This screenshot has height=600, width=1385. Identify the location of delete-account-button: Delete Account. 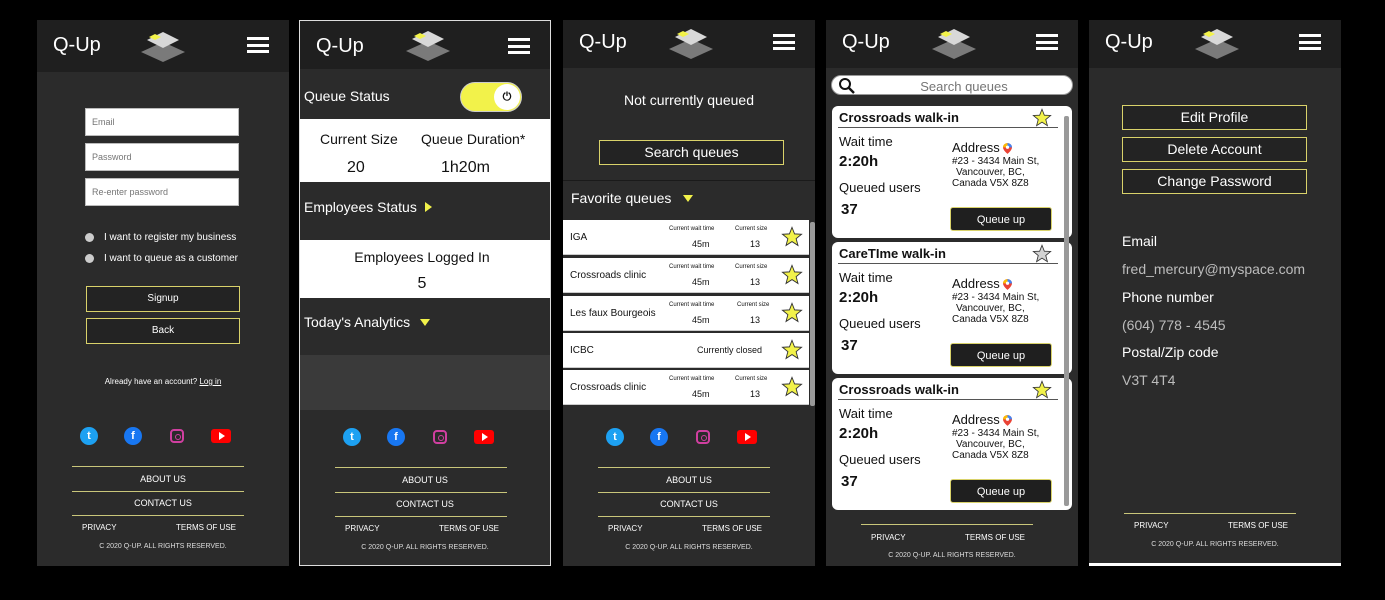
(1214, 149).